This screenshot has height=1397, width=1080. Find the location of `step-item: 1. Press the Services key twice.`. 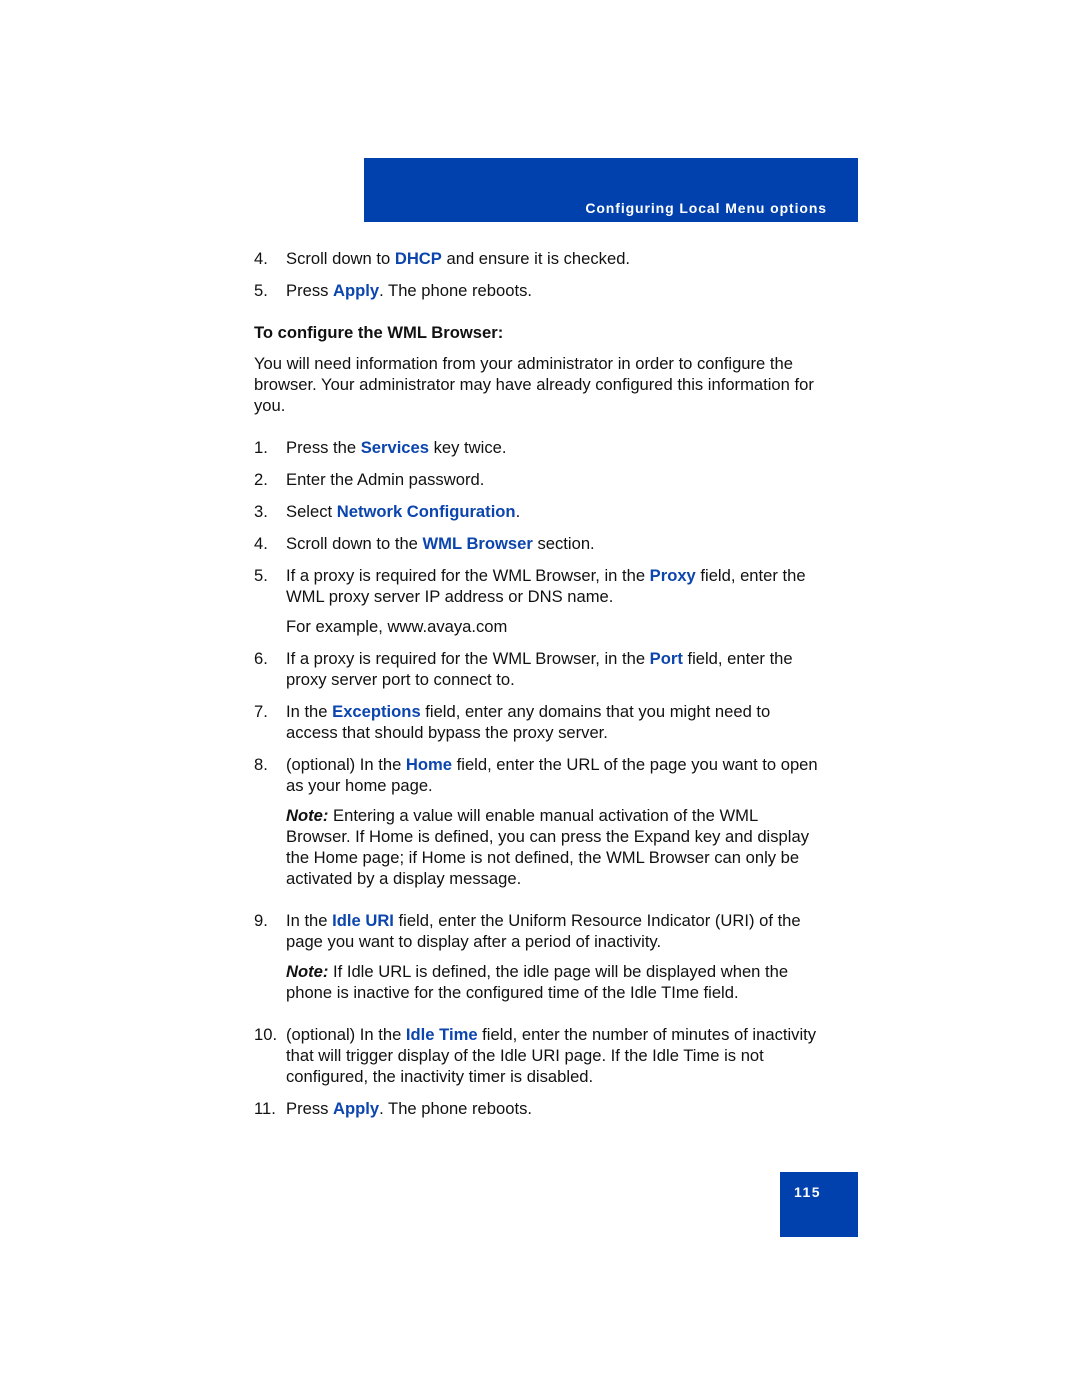

step-item: 1. Press the Services key twice. is located at coordinates (540, 447).